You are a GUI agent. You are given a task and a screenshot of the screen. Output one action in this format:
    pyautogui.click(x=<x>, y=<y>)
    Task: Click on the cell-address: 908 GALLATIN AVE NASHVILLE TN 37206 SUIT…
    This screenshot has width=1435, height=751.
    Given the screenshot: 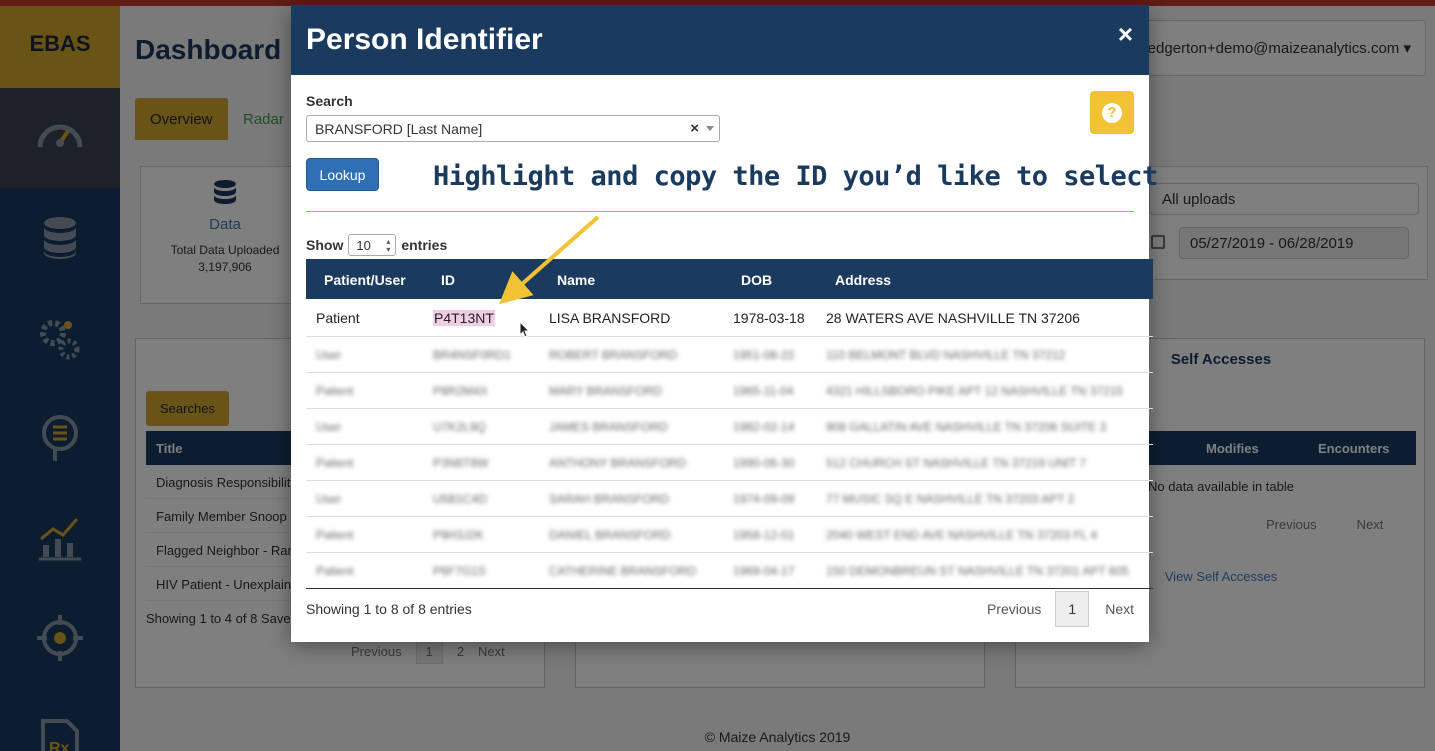 What is the action you would take?
    pyautogui.click(x=966, y=427)
    